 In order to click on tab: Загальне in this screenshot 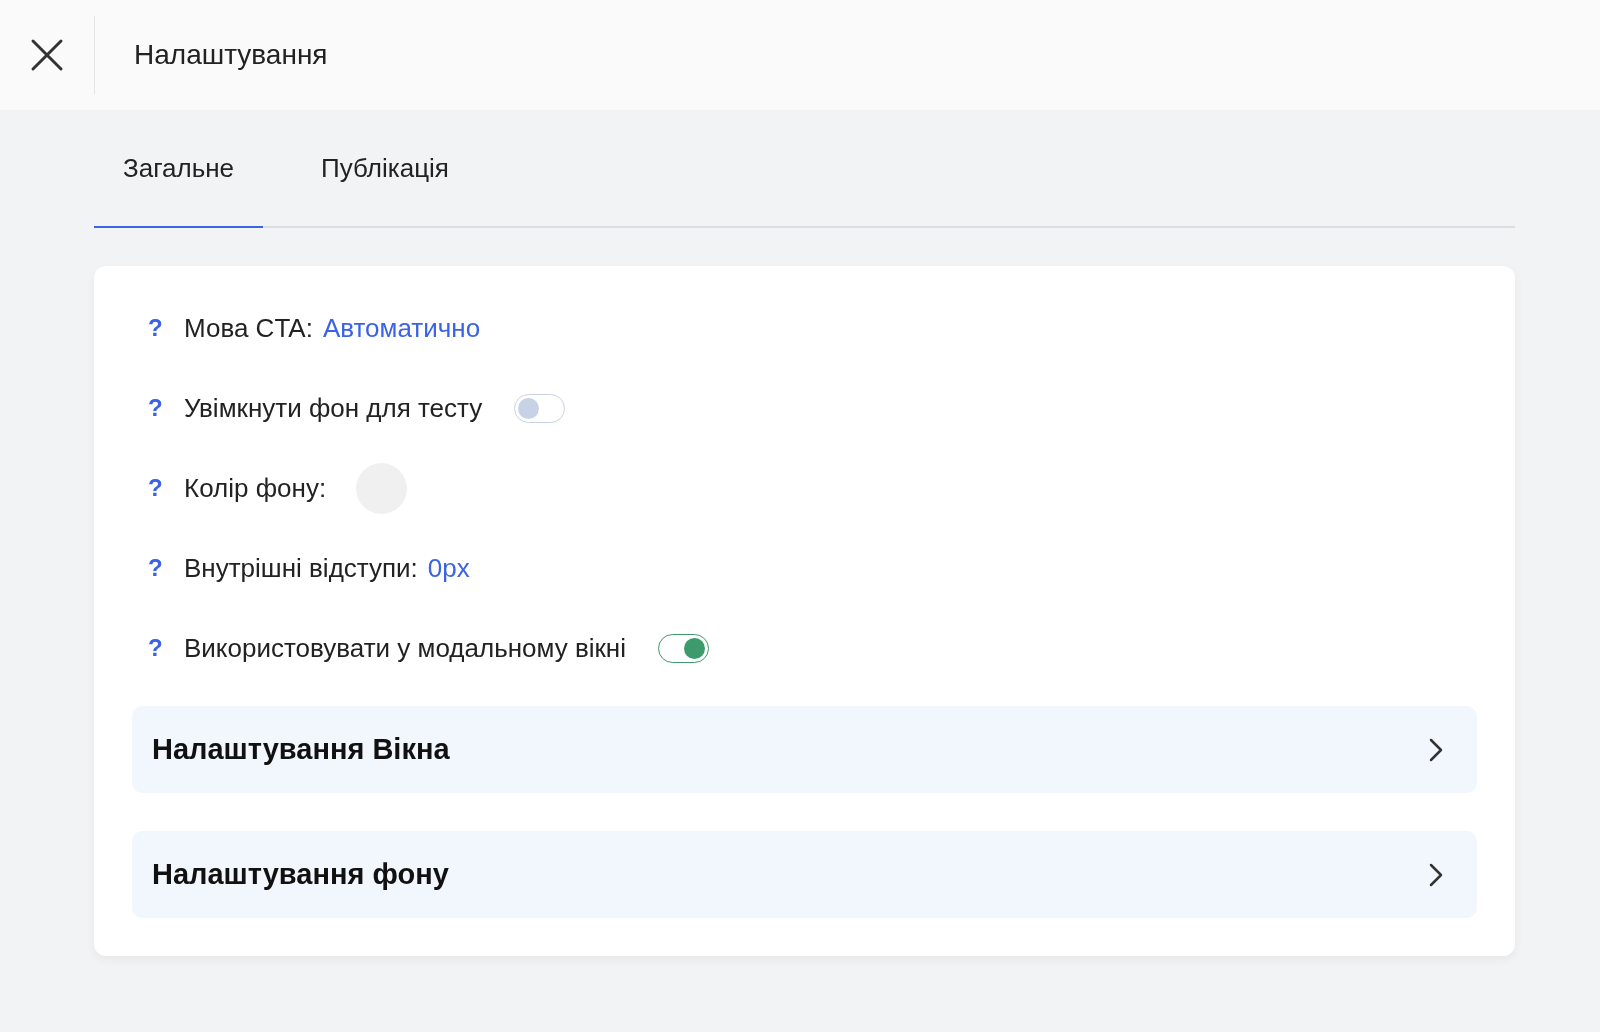, I will do `click(179, 169)`.